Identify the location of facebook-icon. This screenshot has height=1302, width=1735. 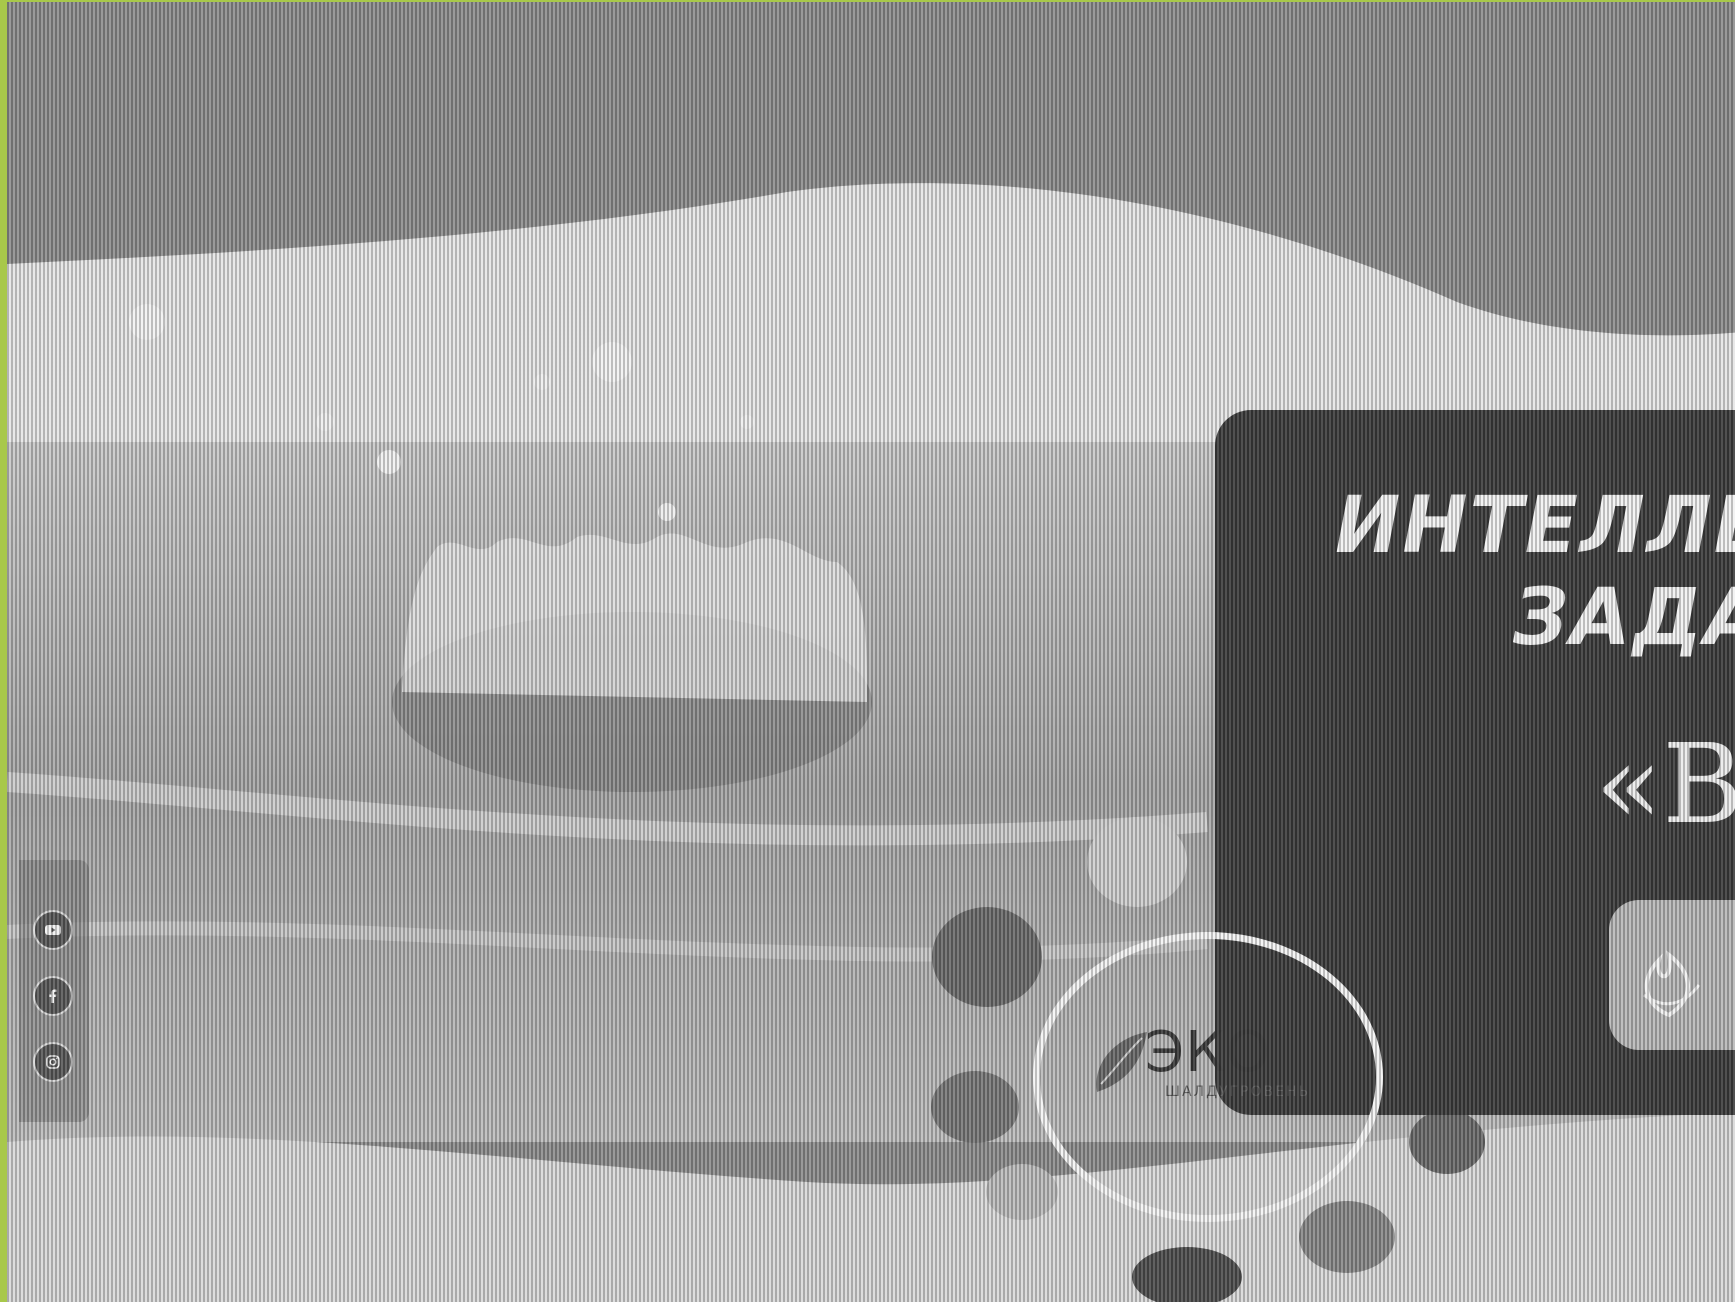
(53, 996).